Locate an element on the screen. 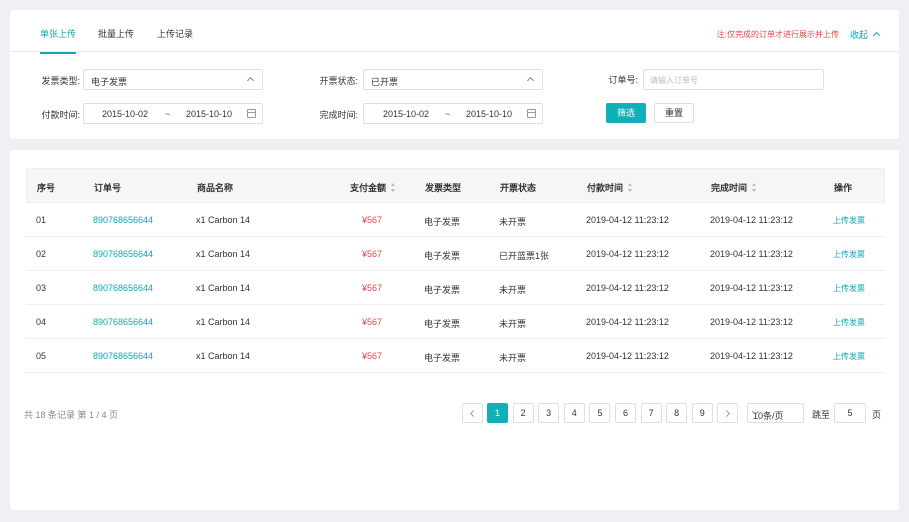 This screenshot has height=522, width=909. reset-button: 重置 is located at coordinates (674, 113).